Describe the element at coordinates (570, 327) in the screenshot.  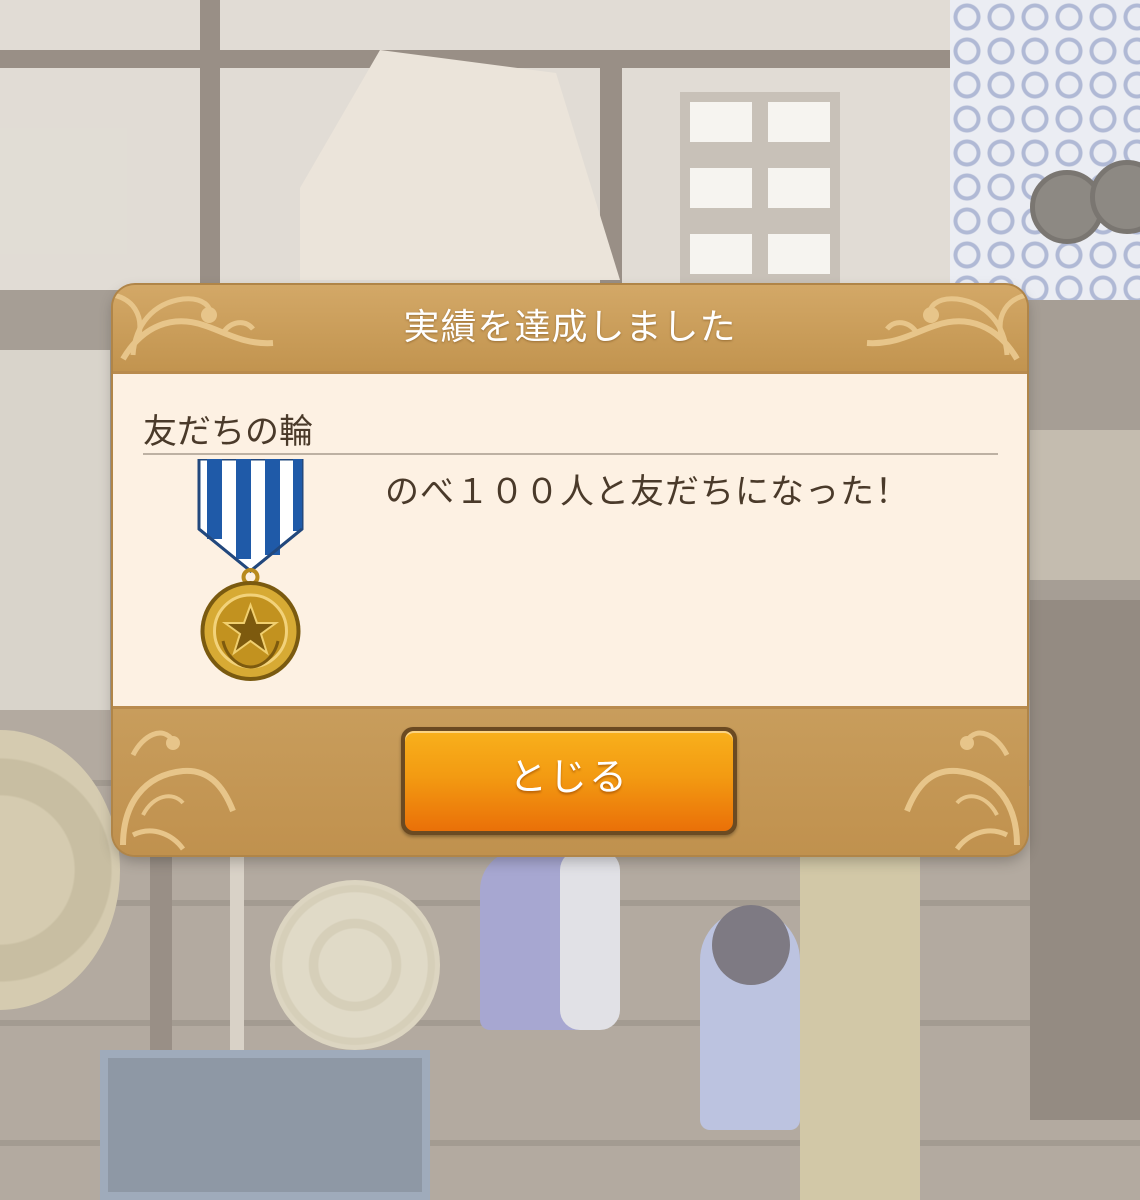
I see `dialog-title: 実績を達成しました` at that location.